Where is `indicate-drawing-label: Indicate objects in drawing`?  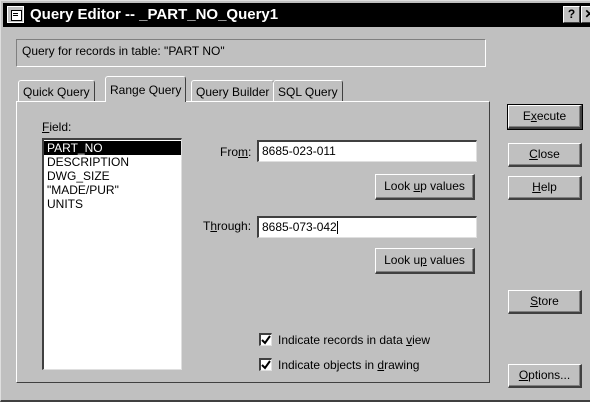
indicate-drawing-label: Indicate objects in drawing is located at coordinates (348, 365).